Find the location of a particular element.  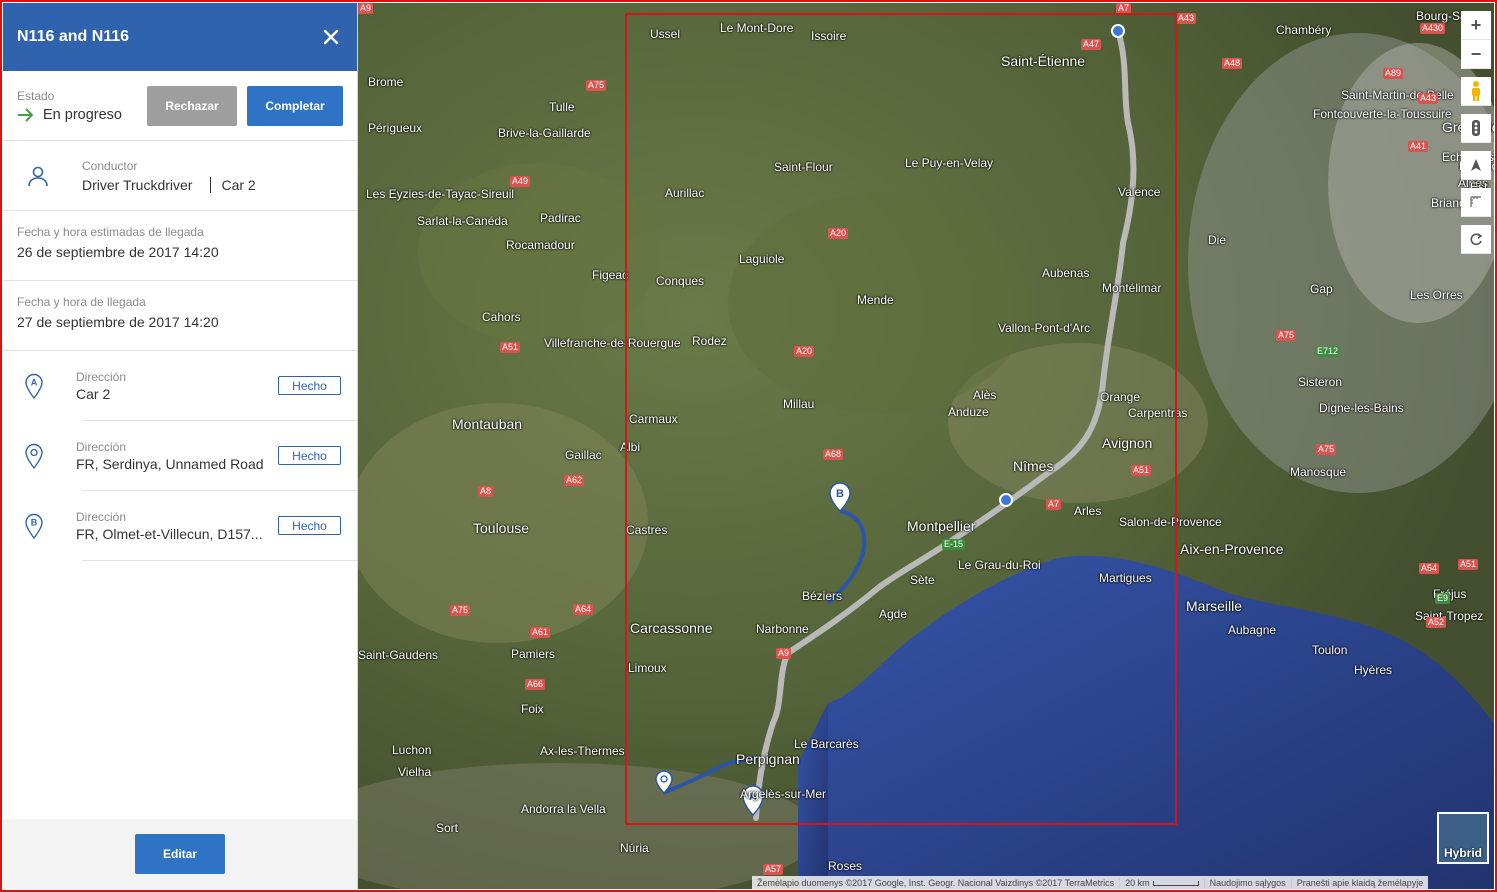

road-shield: A20 is located at coordinates (838, 233).